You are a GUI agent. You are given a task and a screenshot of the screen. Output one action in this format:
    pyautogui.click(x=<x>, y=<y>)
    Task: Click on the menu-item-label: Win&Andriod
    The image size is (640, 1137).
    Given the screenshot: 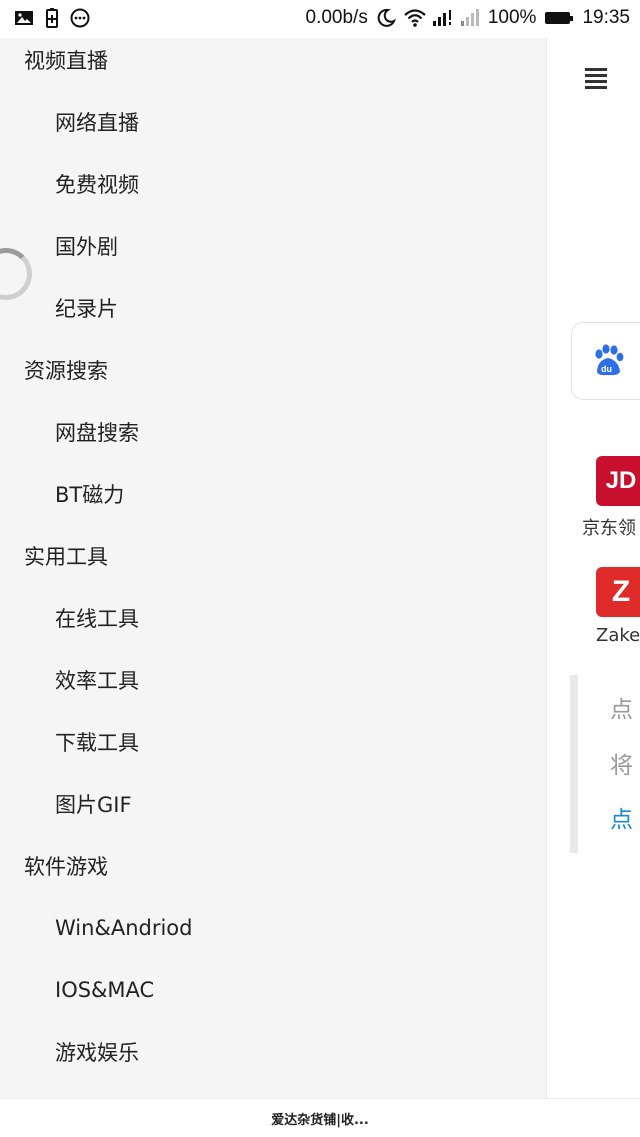 What is the action you would take?
    pyautogui.click(x=124, y=928)
    